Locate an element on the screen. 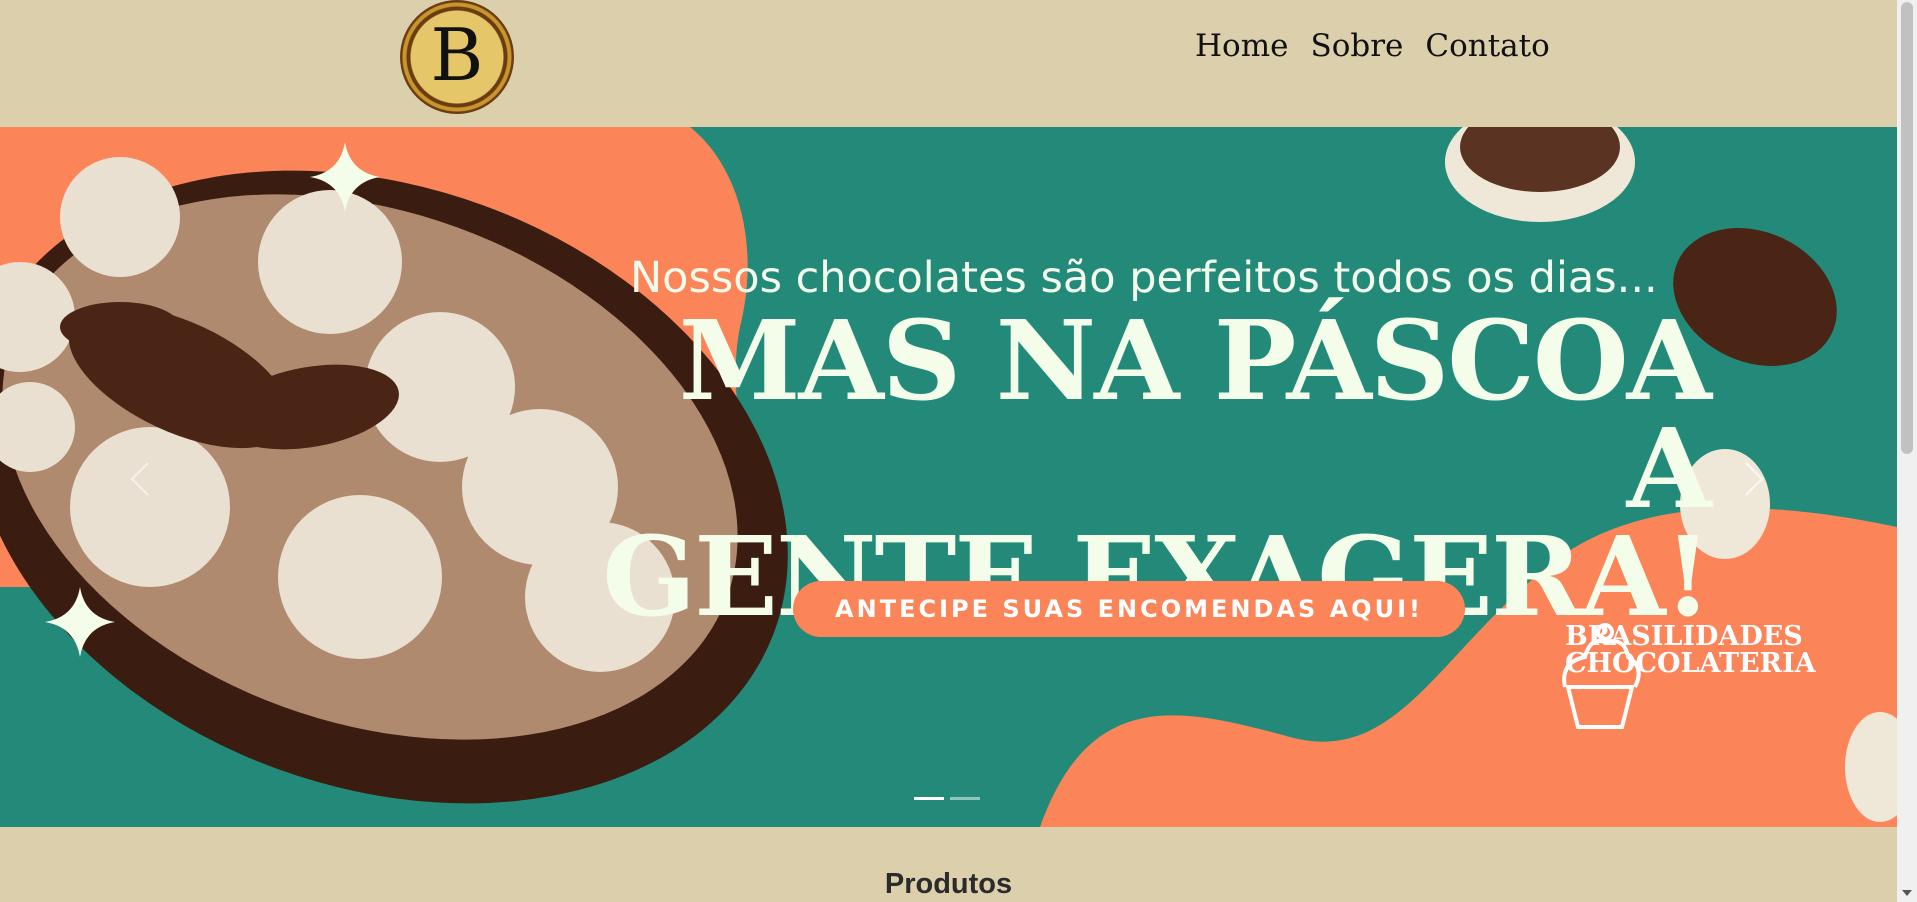 Image resolution: width=1917 pixels, height=902 pixels. nav-sobre-link: Sobre is located at coordinates (1356, 46).